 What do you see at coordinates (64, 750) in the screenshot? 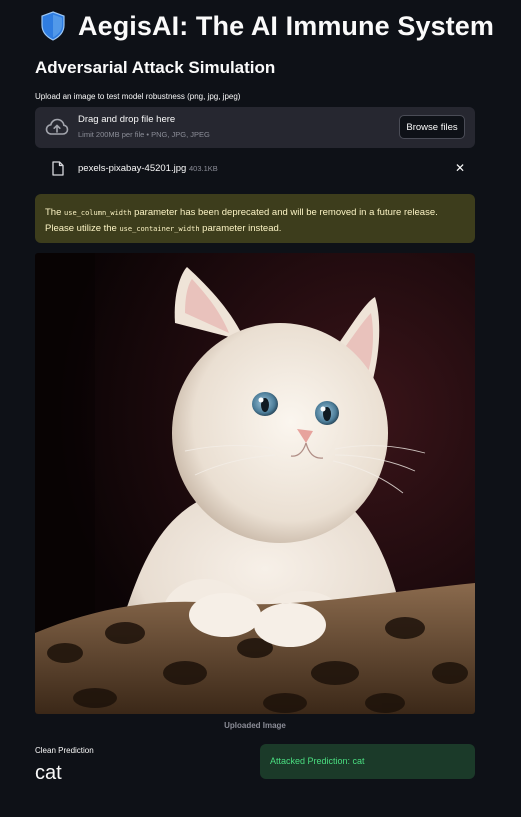
I see `clean-prediction-label: Clean Prediction` at bounding box center [64, 750].